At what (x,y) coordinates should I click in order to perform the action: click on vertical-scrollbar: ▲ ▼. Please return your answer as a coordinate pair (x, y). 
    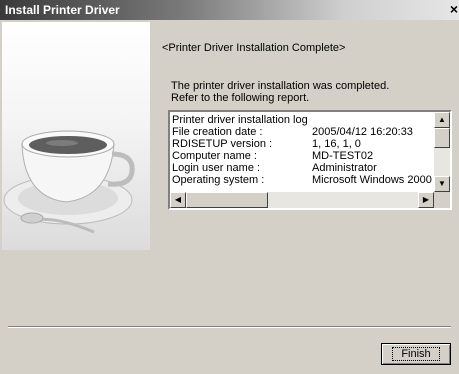
    Looking at the image, I should click on (442, 152).